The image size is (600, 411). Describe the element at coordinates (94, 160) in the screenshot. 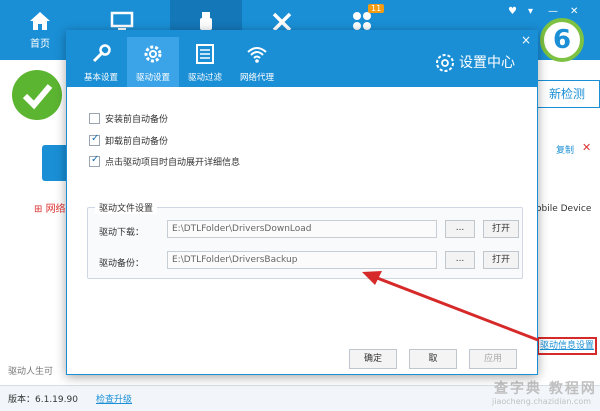

I see `checkbox-auto-expand-details` at that location.